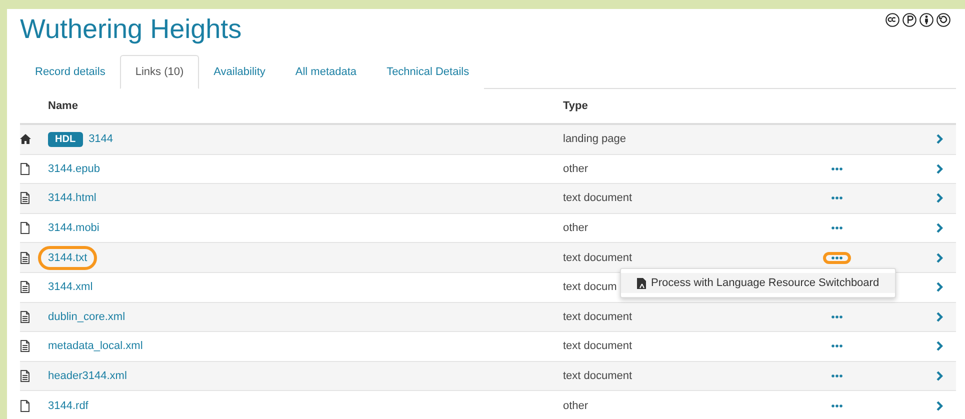 This screenshot has width=965, height=419. What do you see at coordinates (25, 139) in the screenshot?
I see `home-icon` at bounding box center [25, 139].